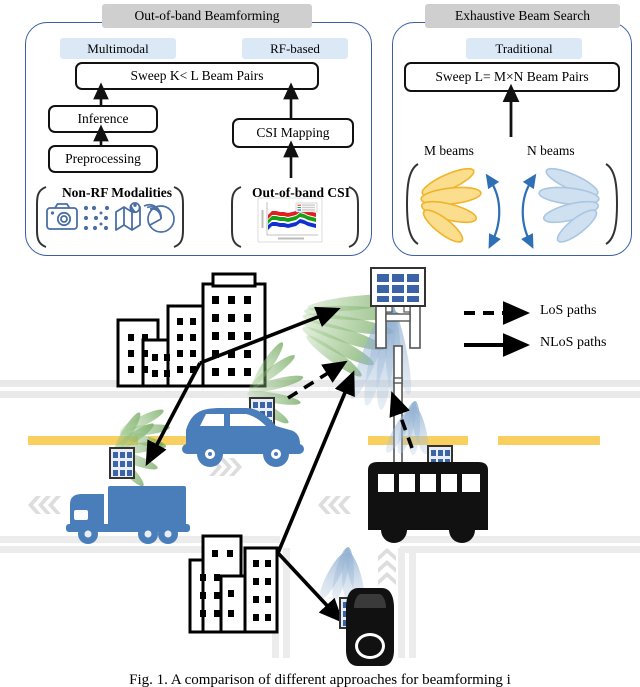 Image resolution: width=640 pixels, height=687 pixels. What do you see at coordinates (428, 502) in the screenshot?
I see `black-bus` at bounding box center [428, 502].